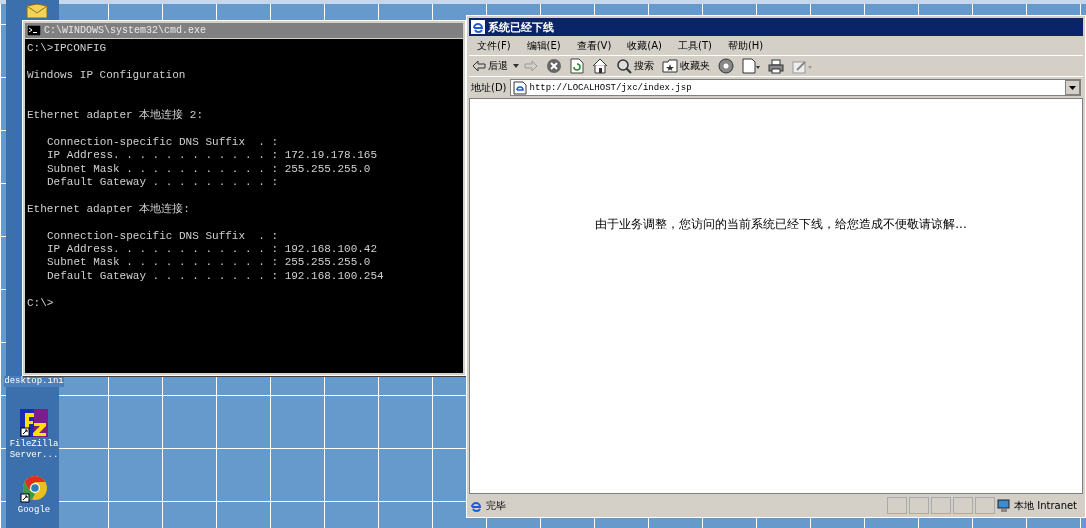 This screenshot has width=1086, height=528. Describe the element at coordinates (212, 250) in the screenshot. I see `console-line: IP Address. . . . . . . . . . . . : 192.168.100.42` at that location.